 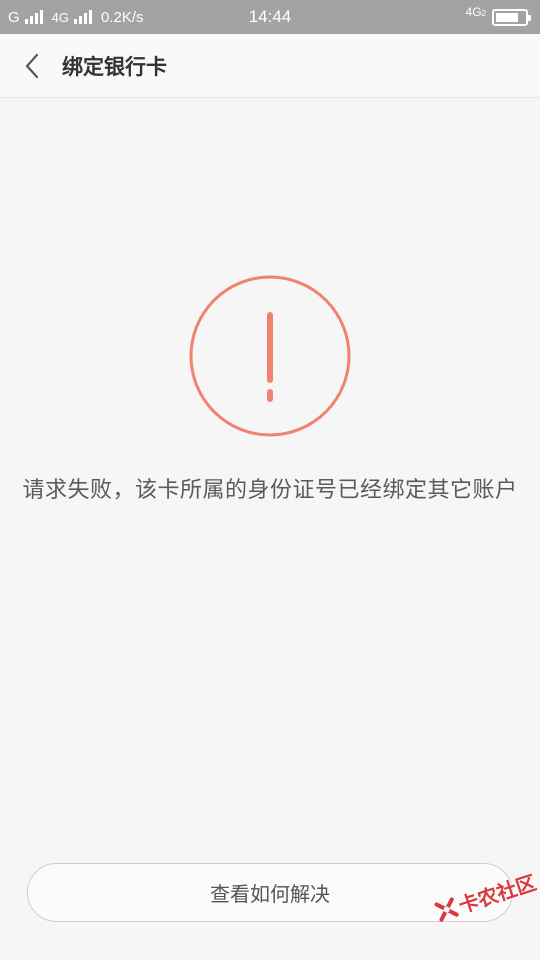 What do you see at coordinates (270, 490) in the screenshot?
I see `error-message: 请求失败，该卡所属的身份证号已经绑定其它账户` at bounding box center [270, 490].